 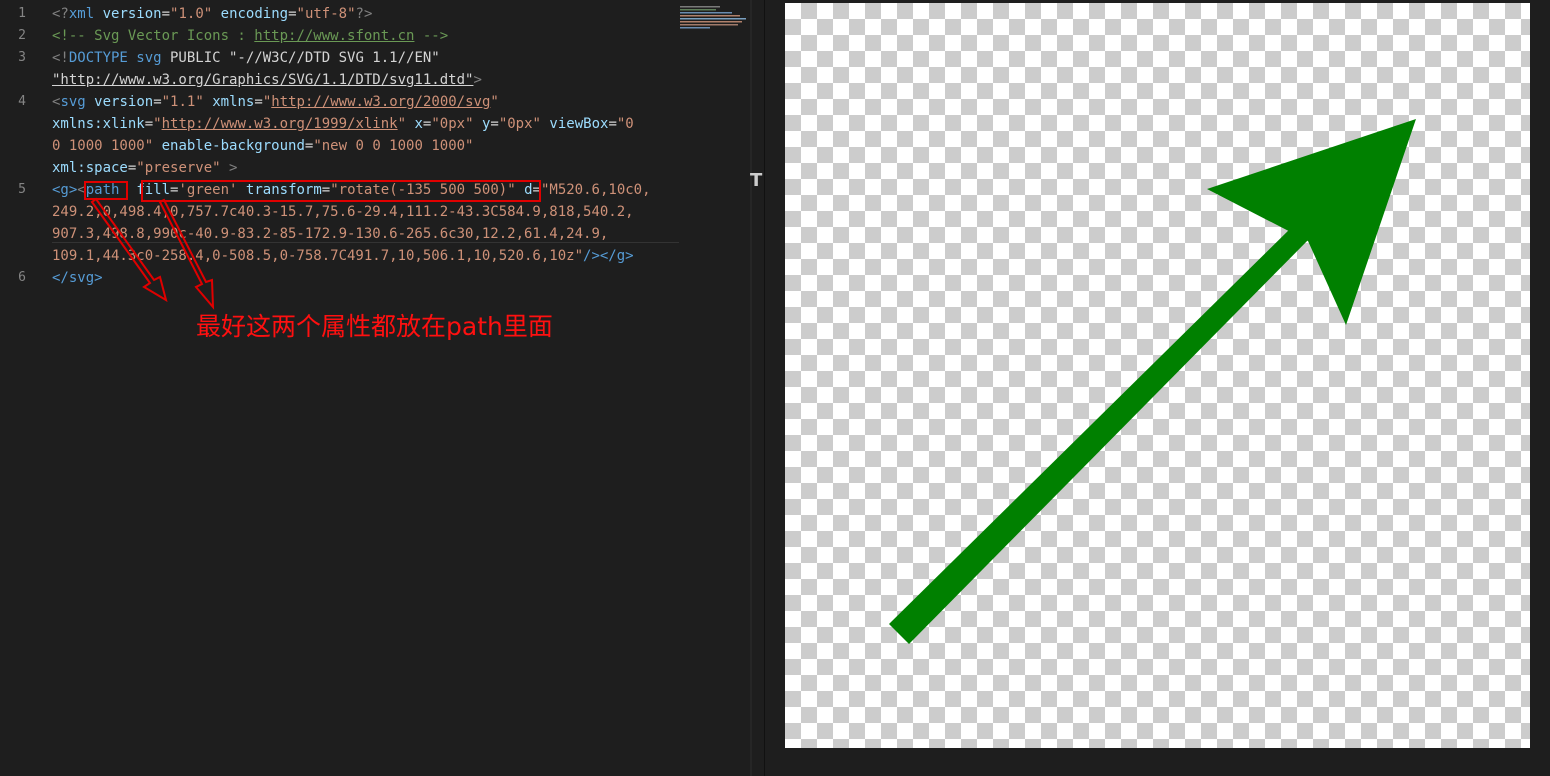 I want to click on text-cursor-icon: T, so click(x=756, y=180).